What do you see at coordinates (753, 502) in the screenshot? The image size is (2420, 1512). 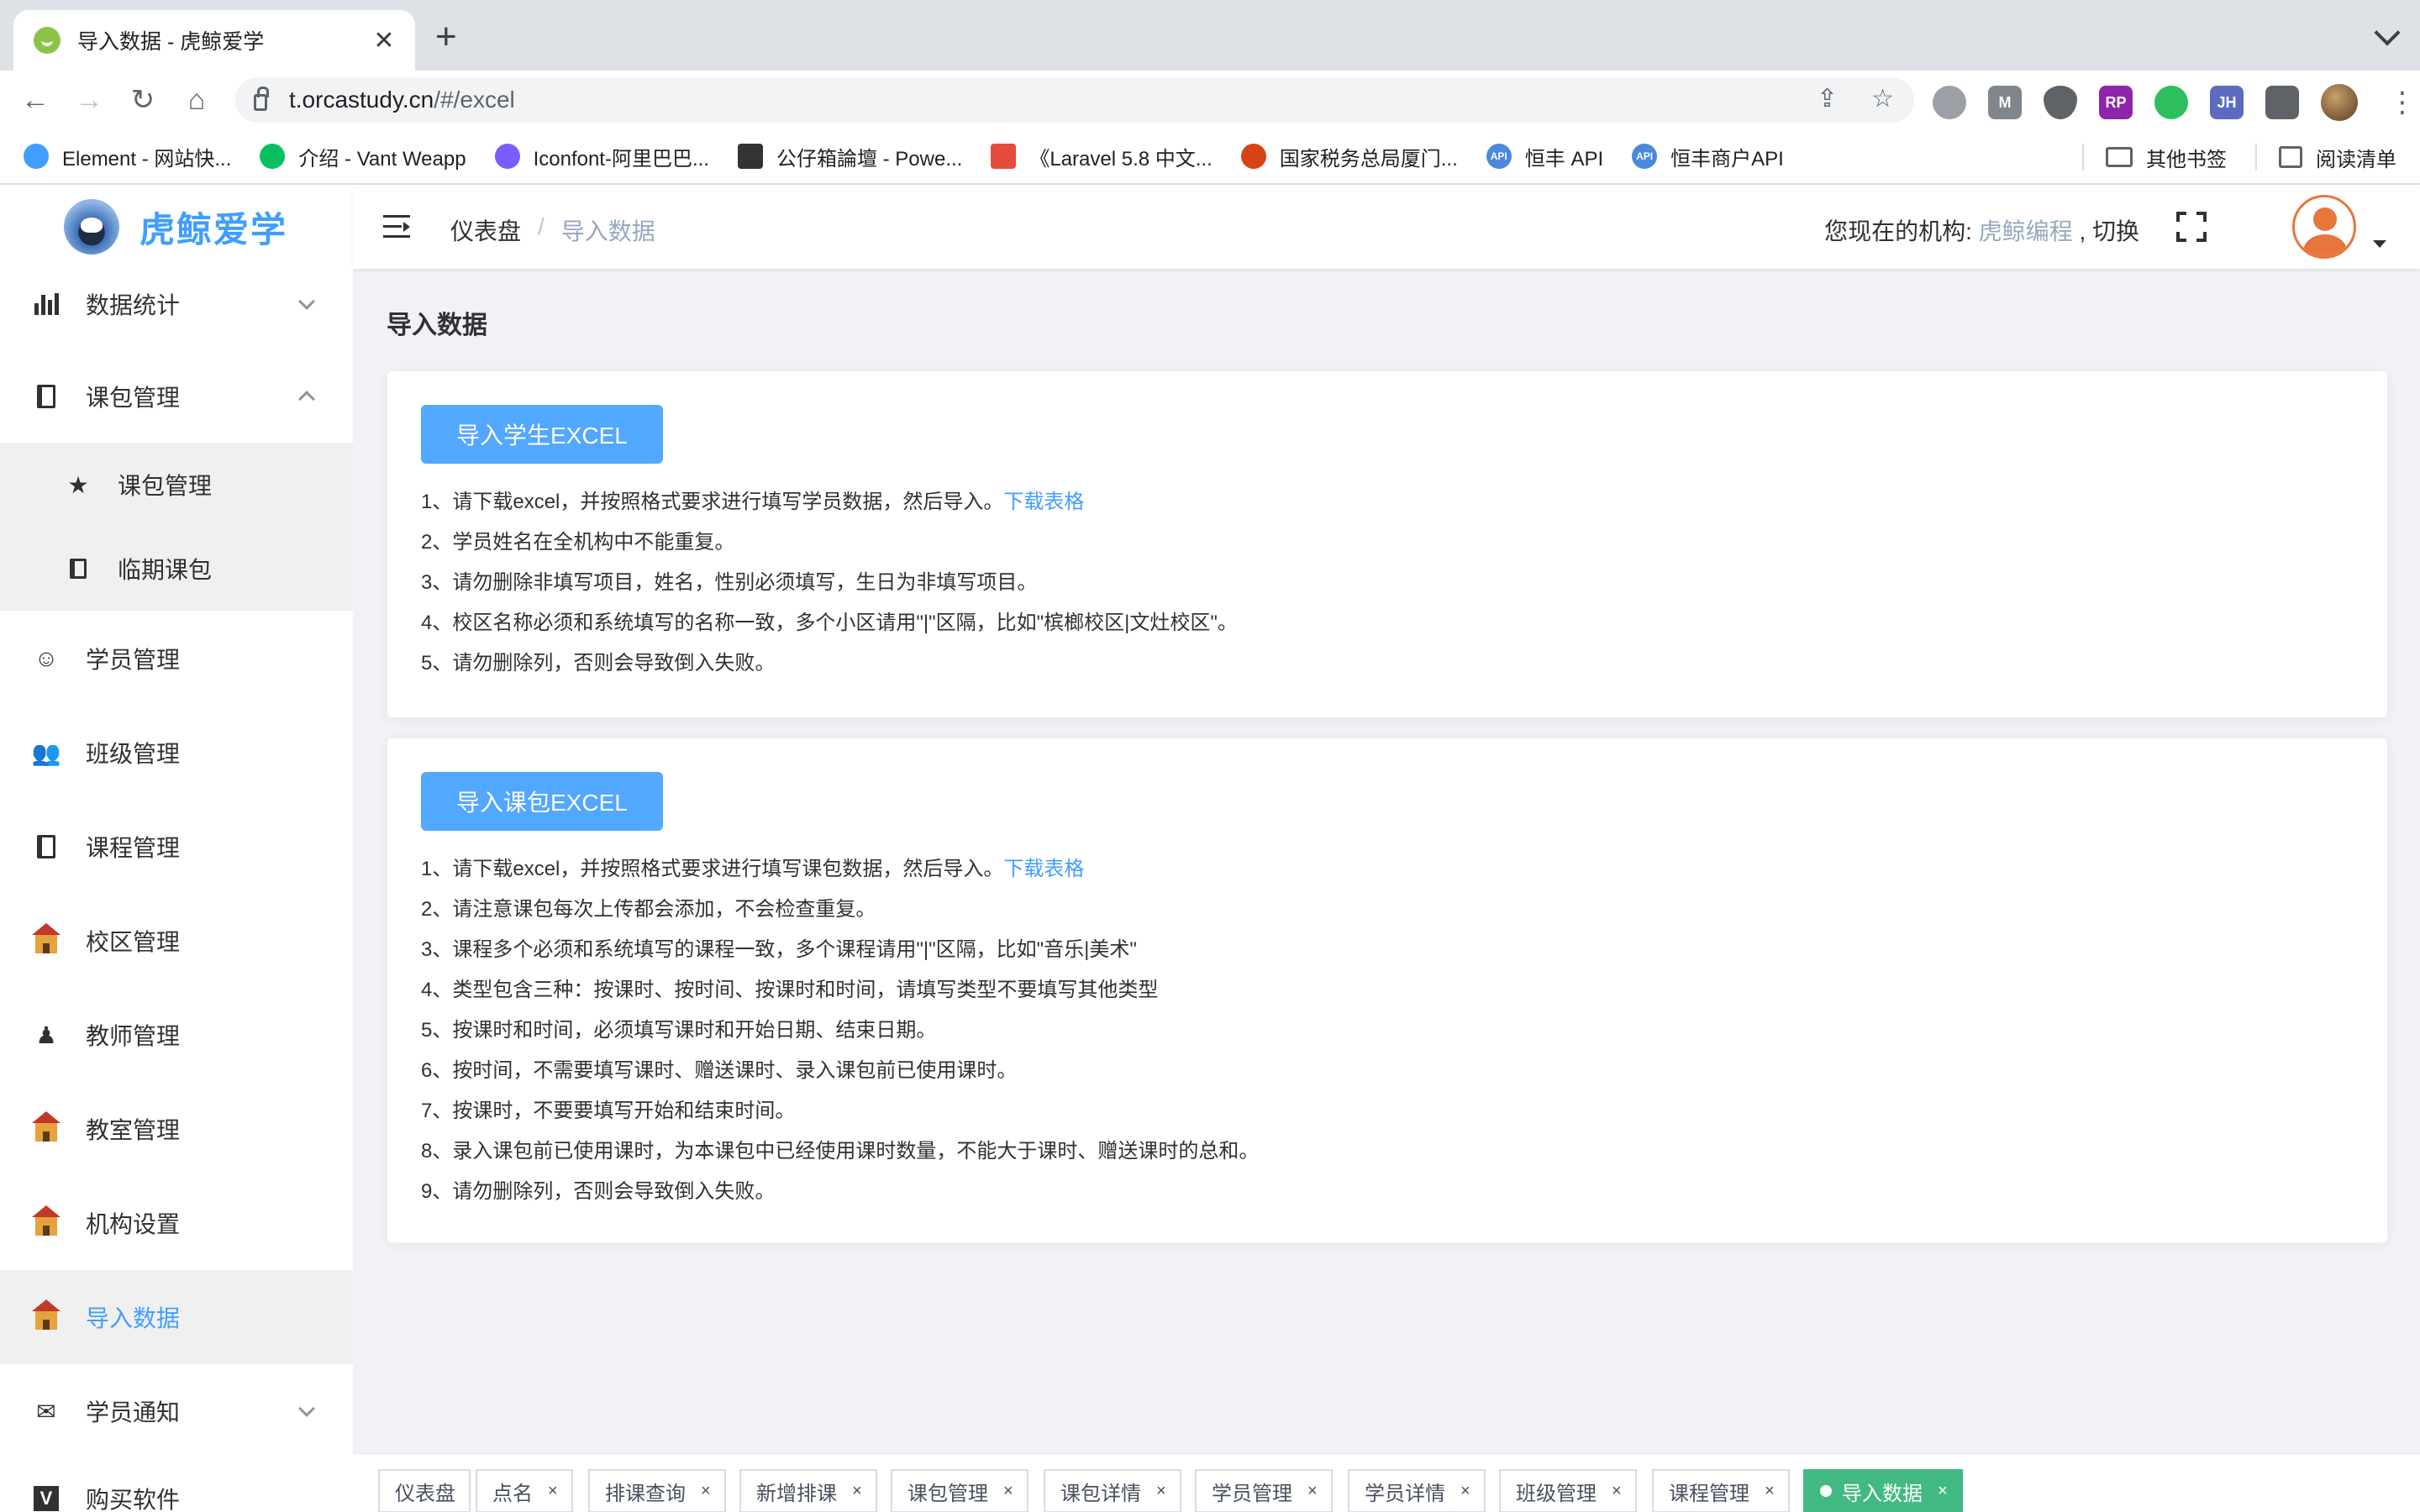 I see `note-line: 1、请下载excel，并按照格式要求进行填写学员数据，然后导入。下载表格` at bounding box center [753, 502].